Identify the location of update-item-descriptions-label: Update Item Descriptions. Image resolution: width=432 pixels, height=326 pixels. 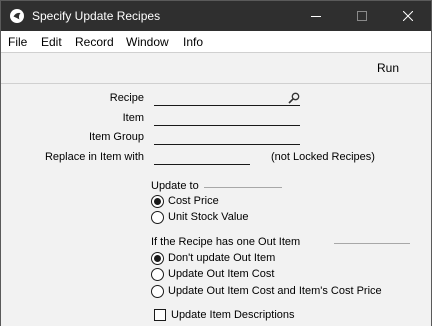
(233, 315).